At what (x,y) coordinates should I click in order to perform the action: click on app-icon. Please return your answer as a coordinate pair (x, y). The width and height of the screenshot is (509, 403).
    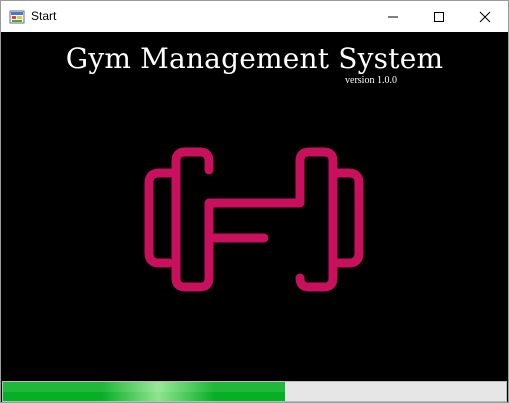
    Looking at the image, I should click on (17, 17).